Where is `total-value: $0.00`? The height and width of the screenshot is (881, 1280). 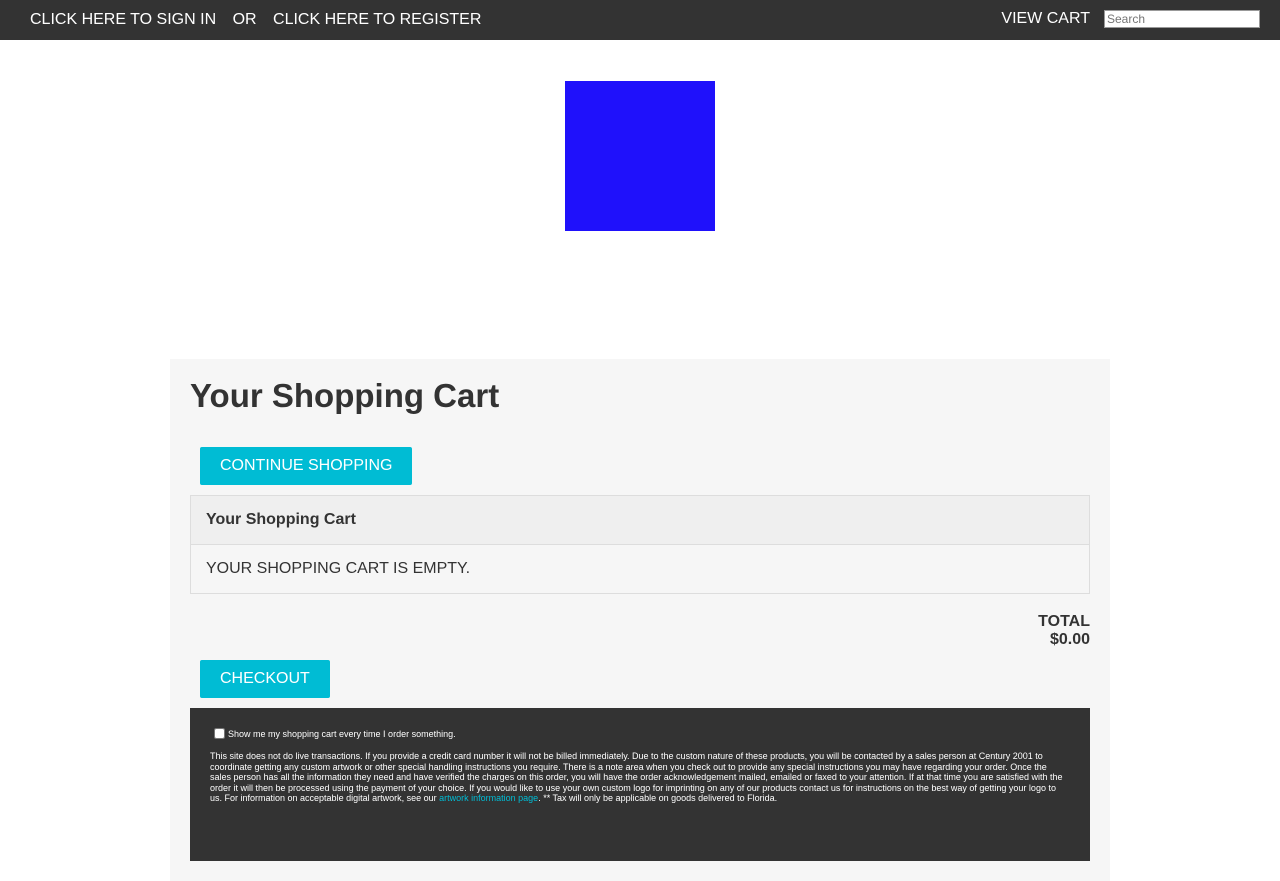
total-value: $0.00 is located at coordinates (1069, 639).